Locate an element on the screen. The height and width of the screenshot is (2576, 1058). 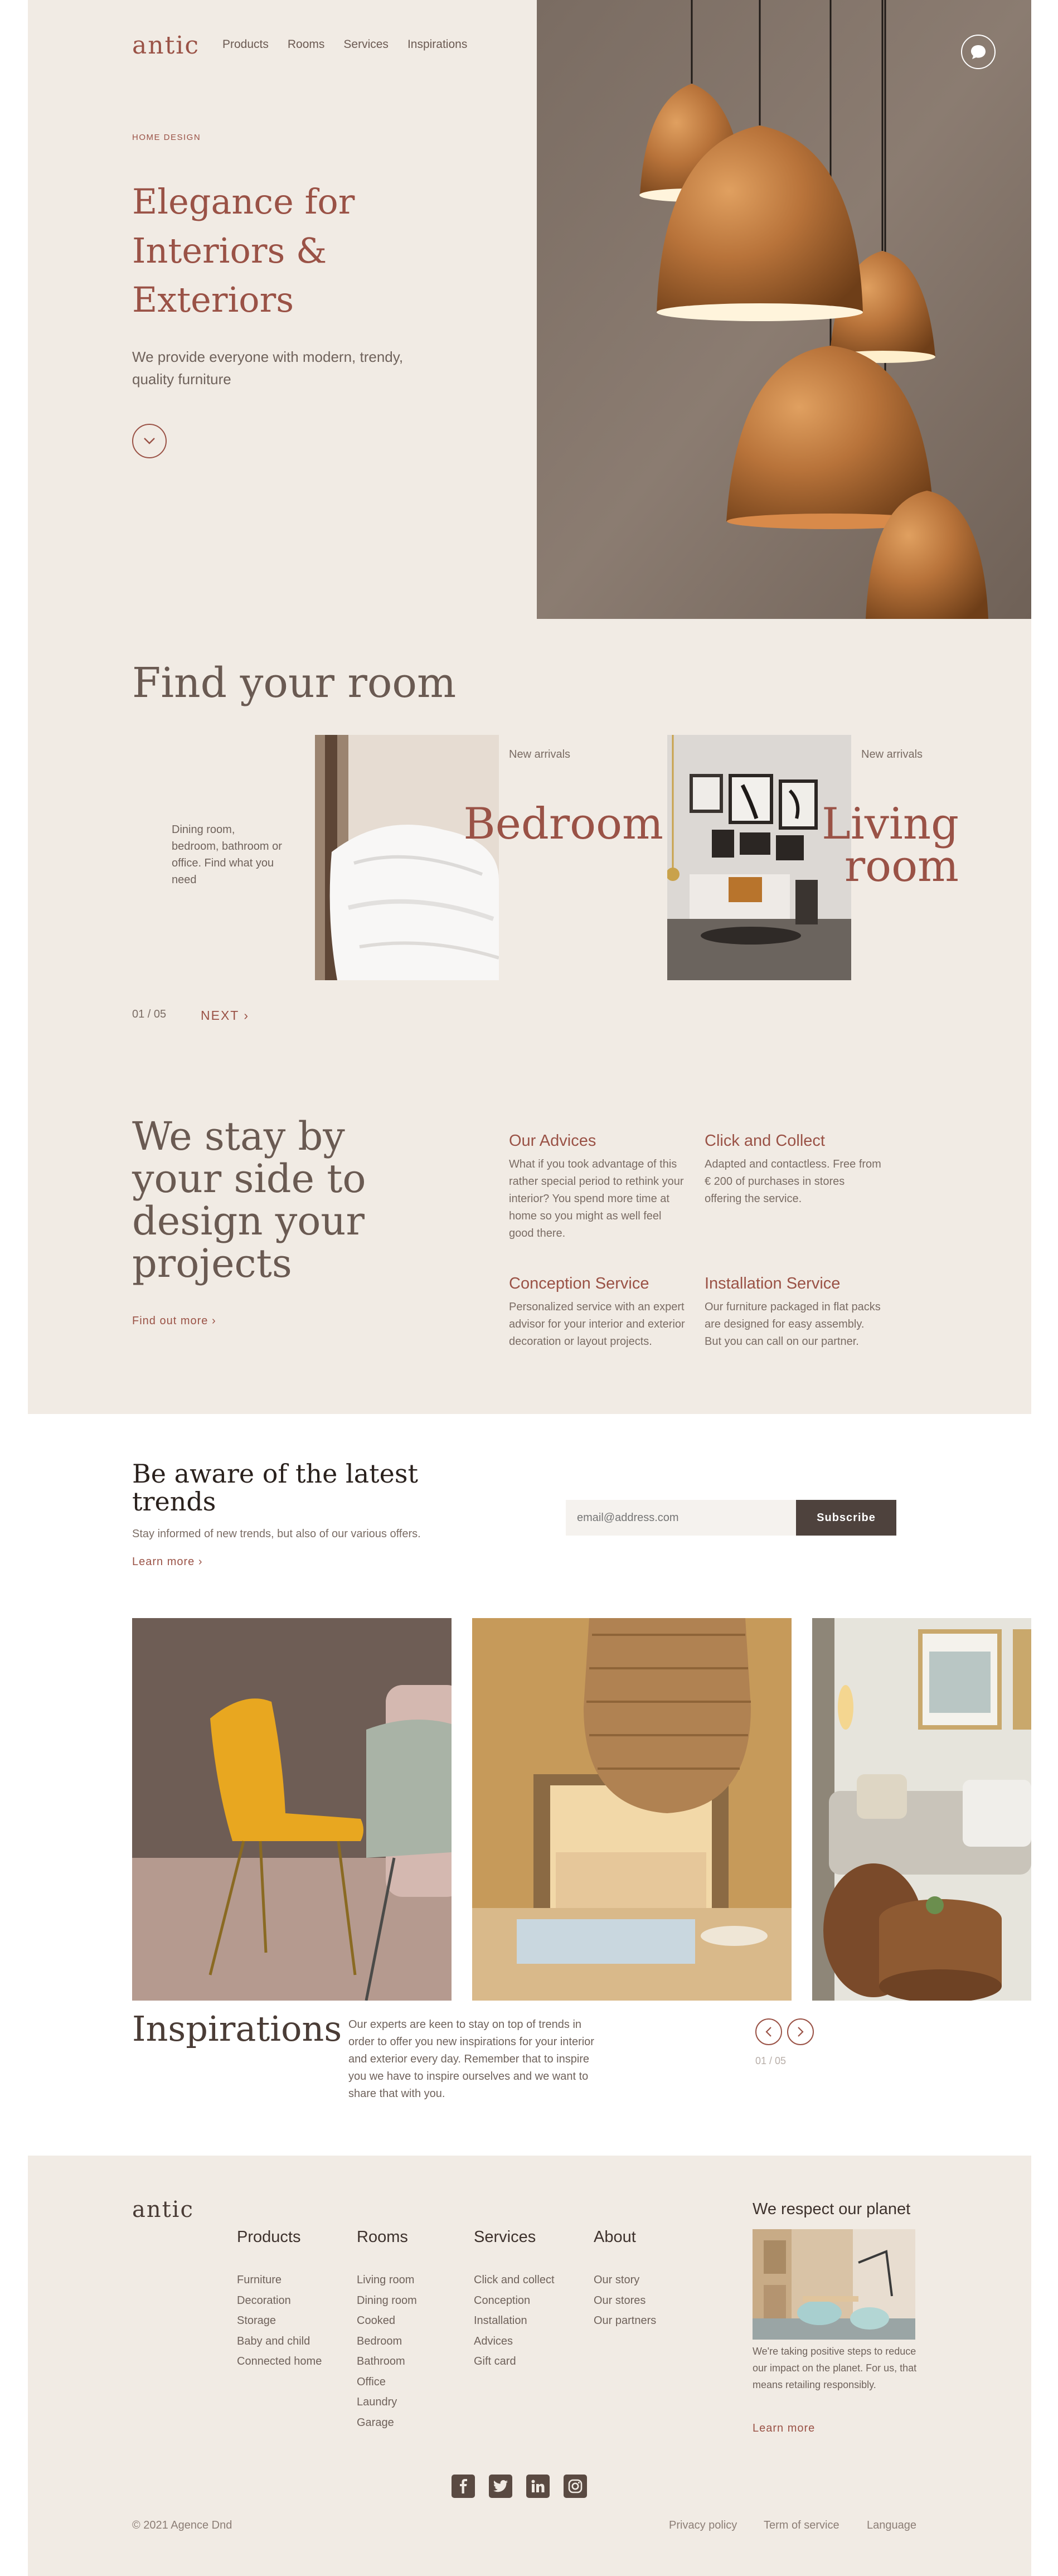
card-name-living-room: Living room is located at coordinates (867, 843).